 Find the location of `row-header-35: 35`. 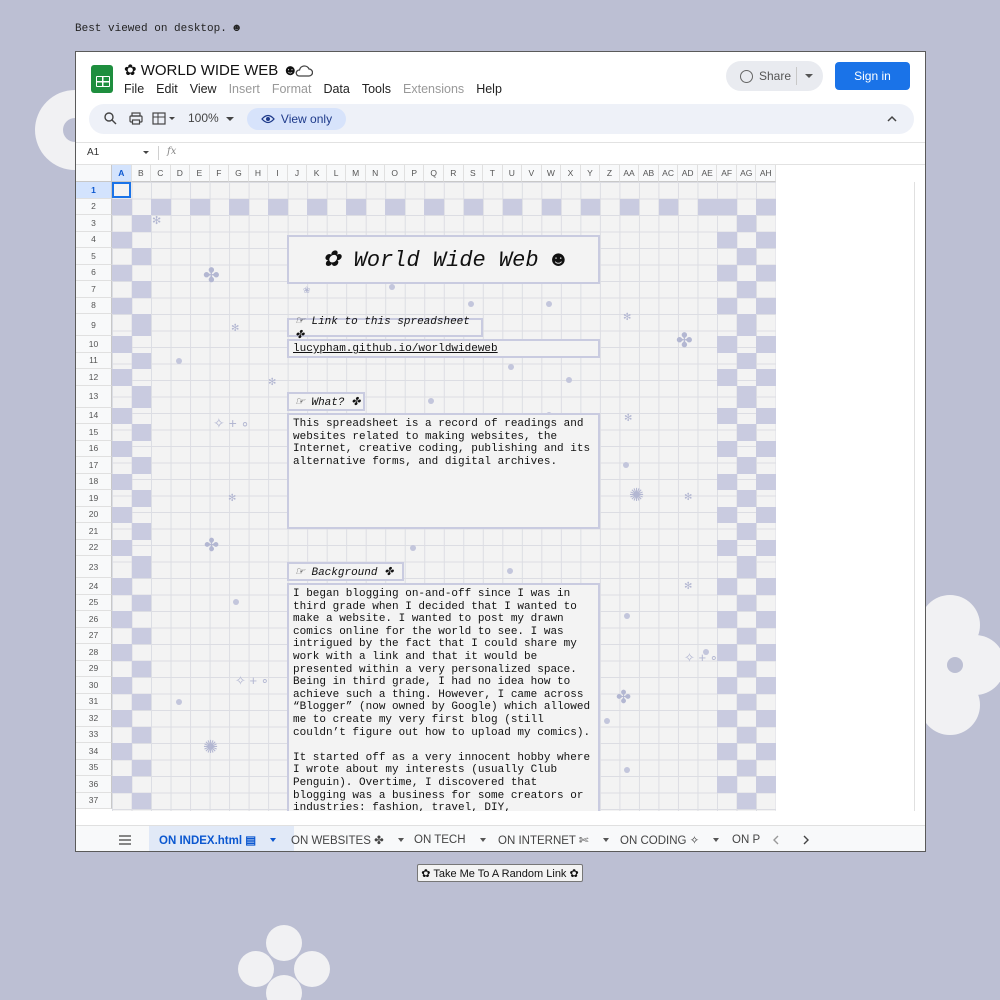

row-header-35: 35 is located at coordinates (94, 767).